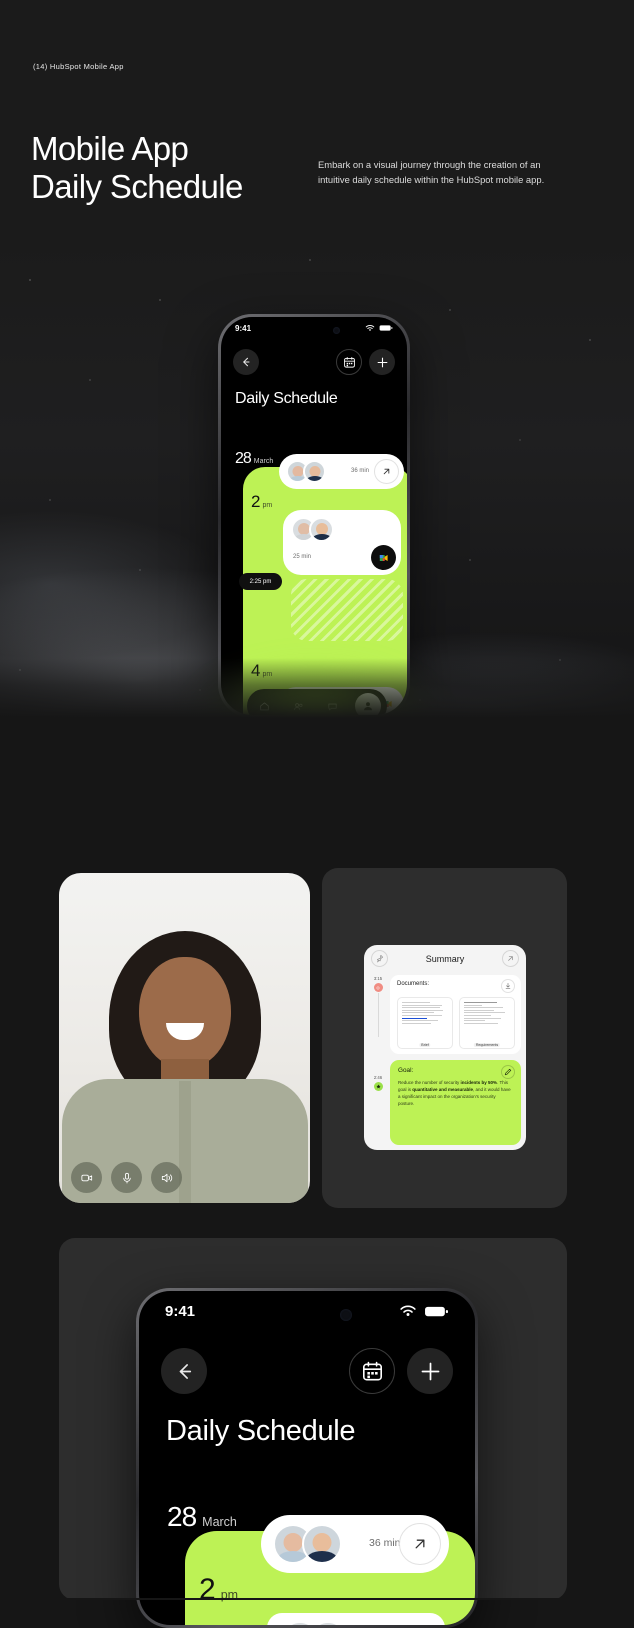 The image size is (634, 1628). I want to click on status-indicators, so click(379, 328).